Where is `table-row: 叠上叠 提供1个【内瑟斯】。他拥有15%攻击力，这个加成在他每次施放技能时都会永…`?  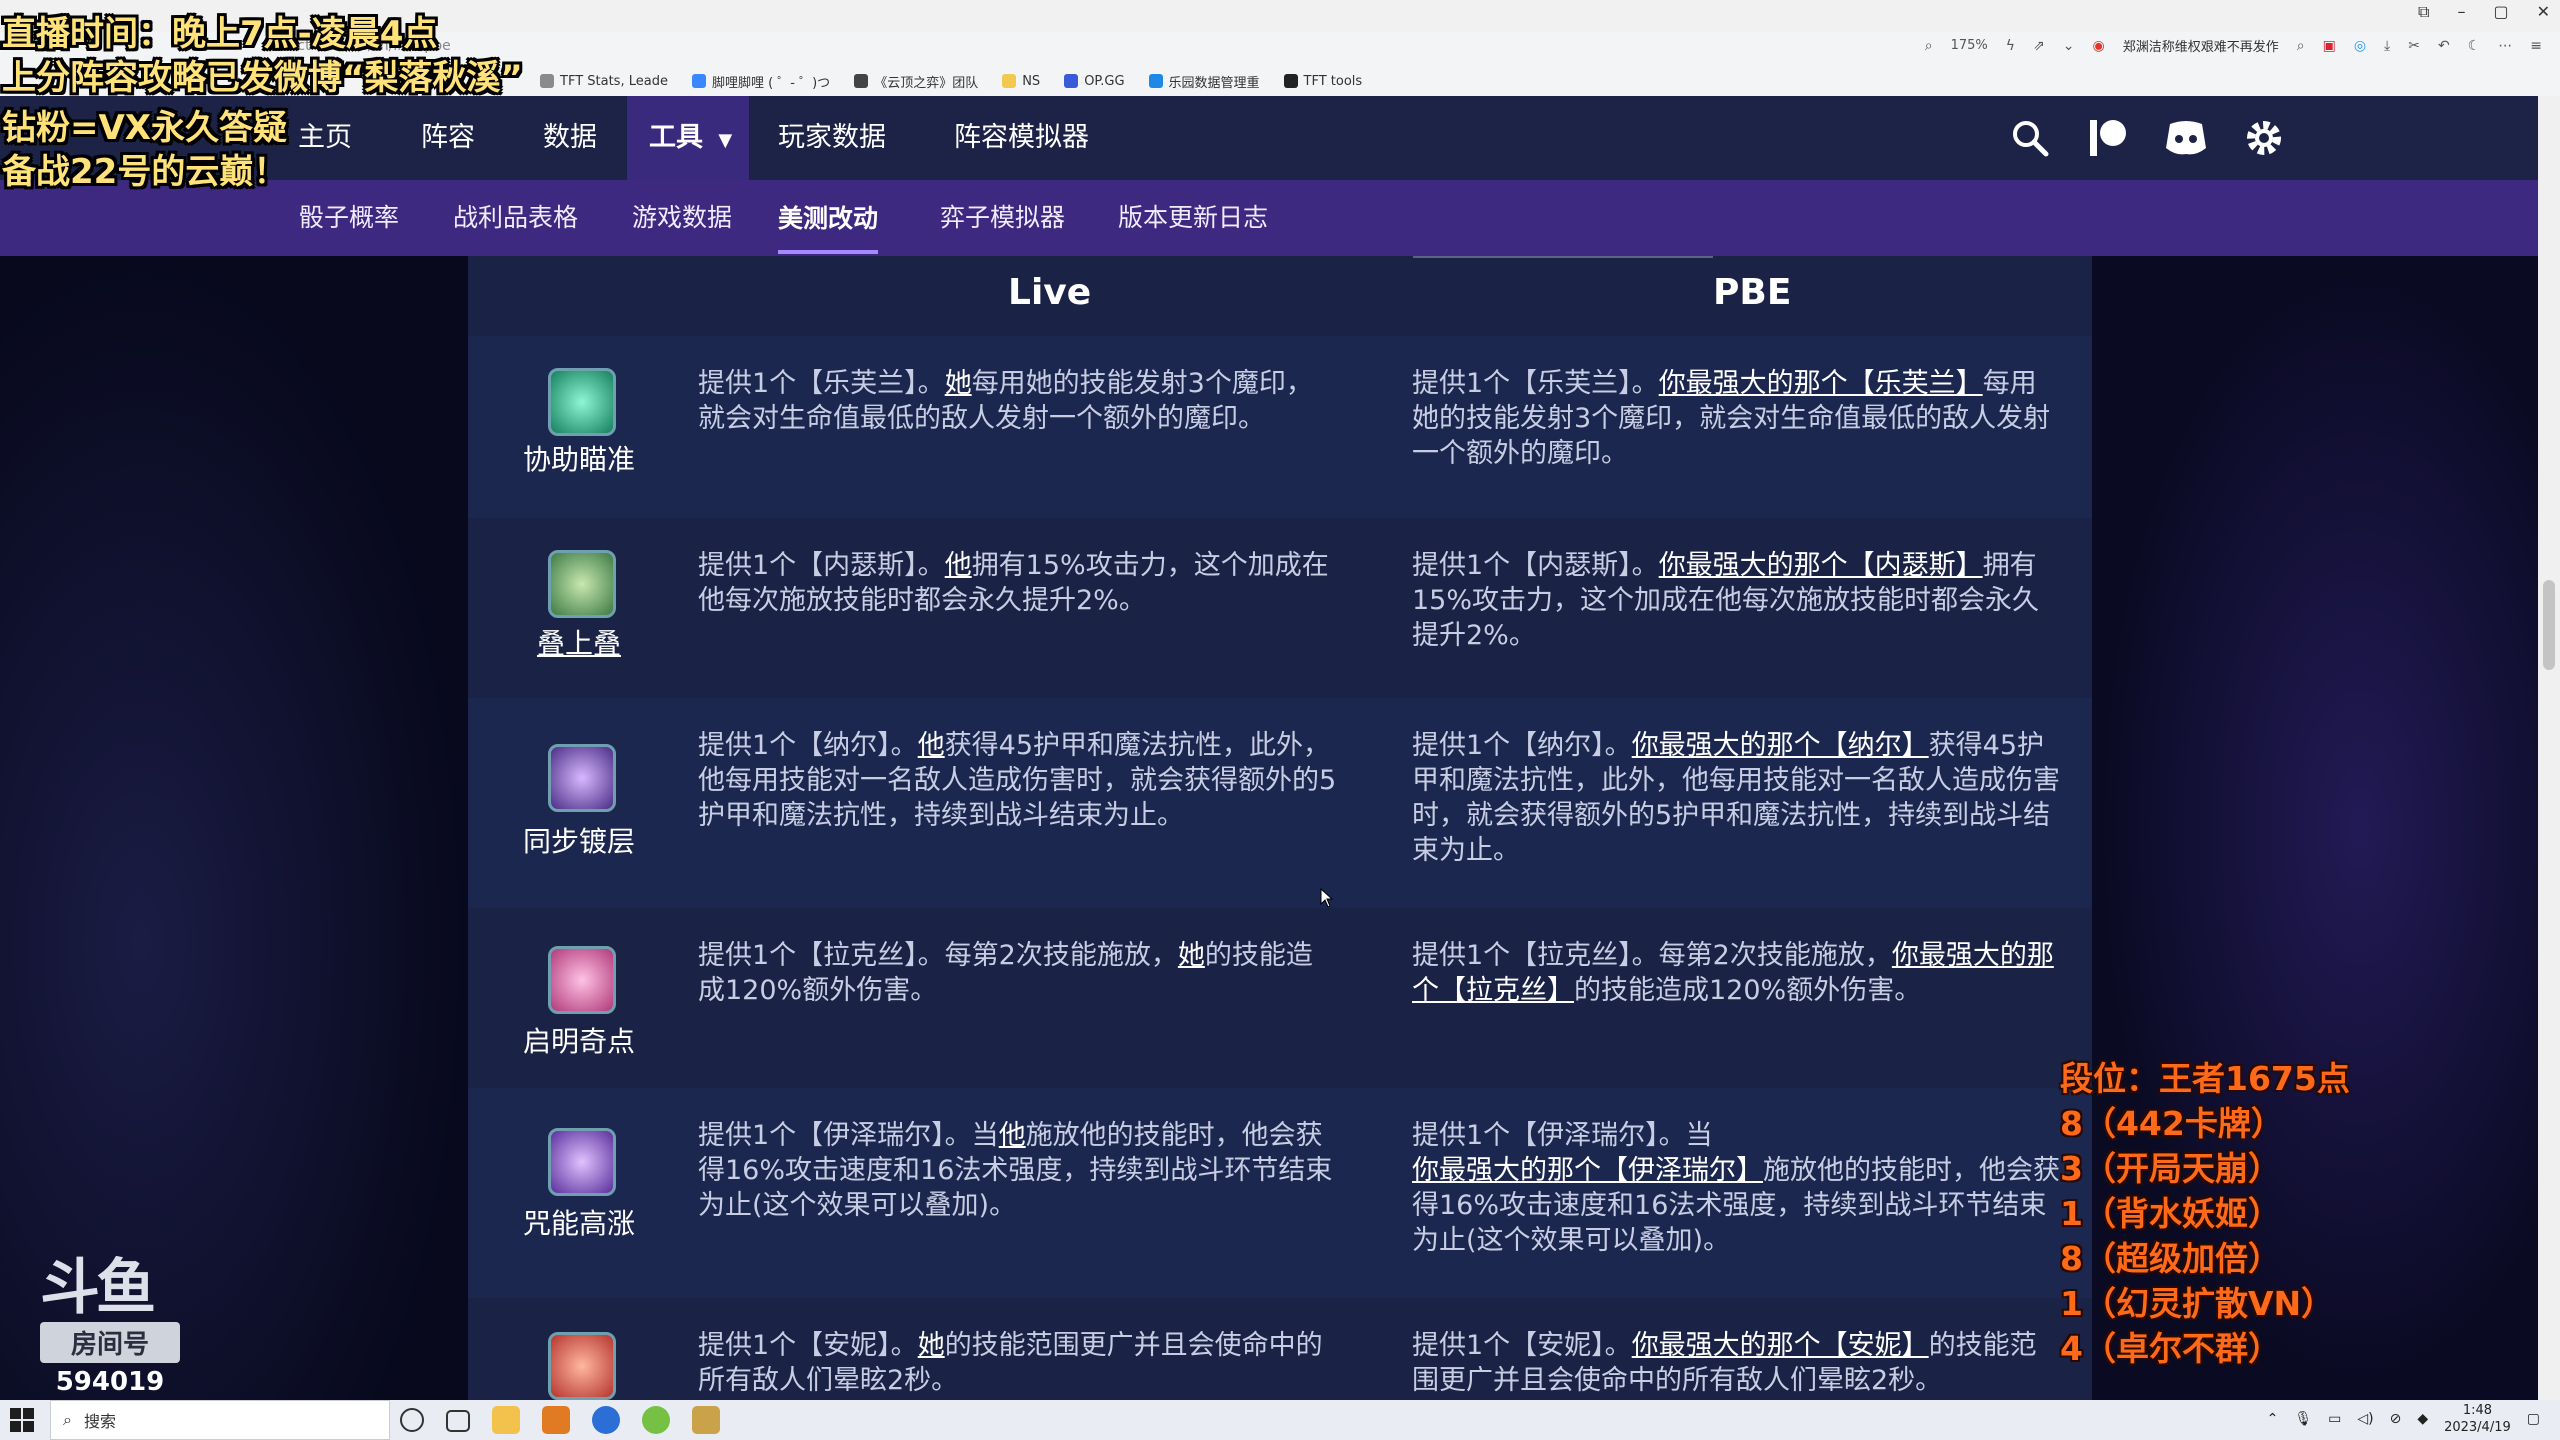 table-row: 叠上叠 提供1个【内瑟斯】。他拥有15%攻击力，这个加成在他每次施放技能时都会永… is located at coordinates (1280, 608).